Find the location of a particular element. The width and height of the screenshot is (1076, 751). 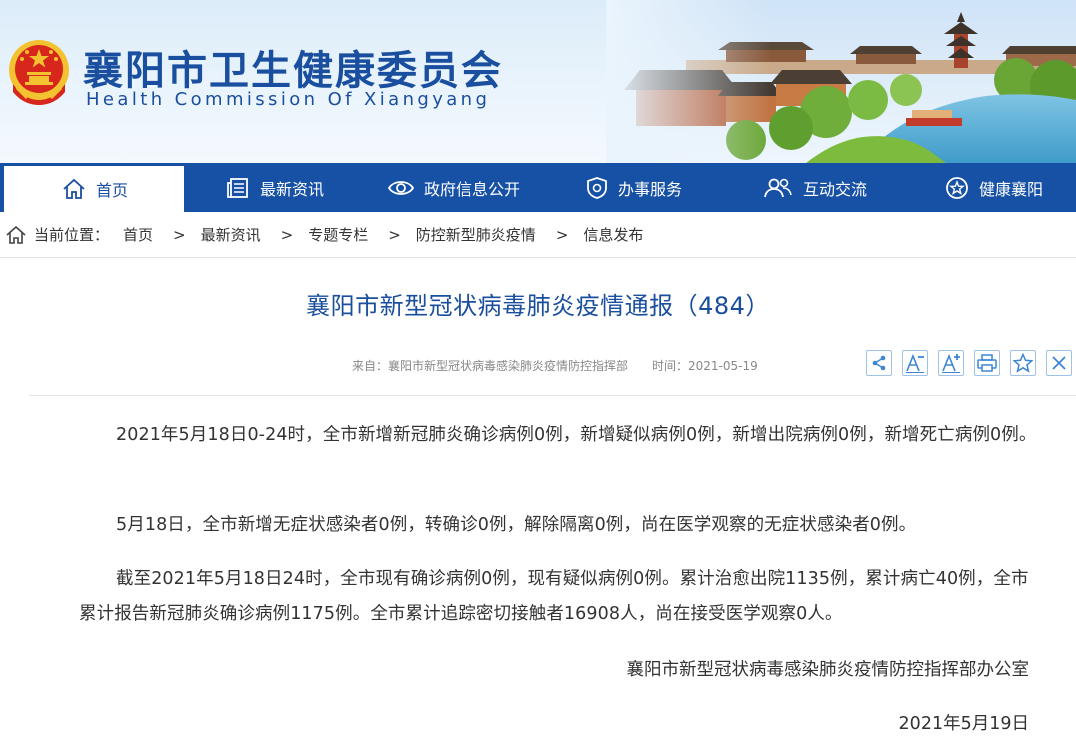

nav-item-home: 首页 is located at coordinates (93, 187).